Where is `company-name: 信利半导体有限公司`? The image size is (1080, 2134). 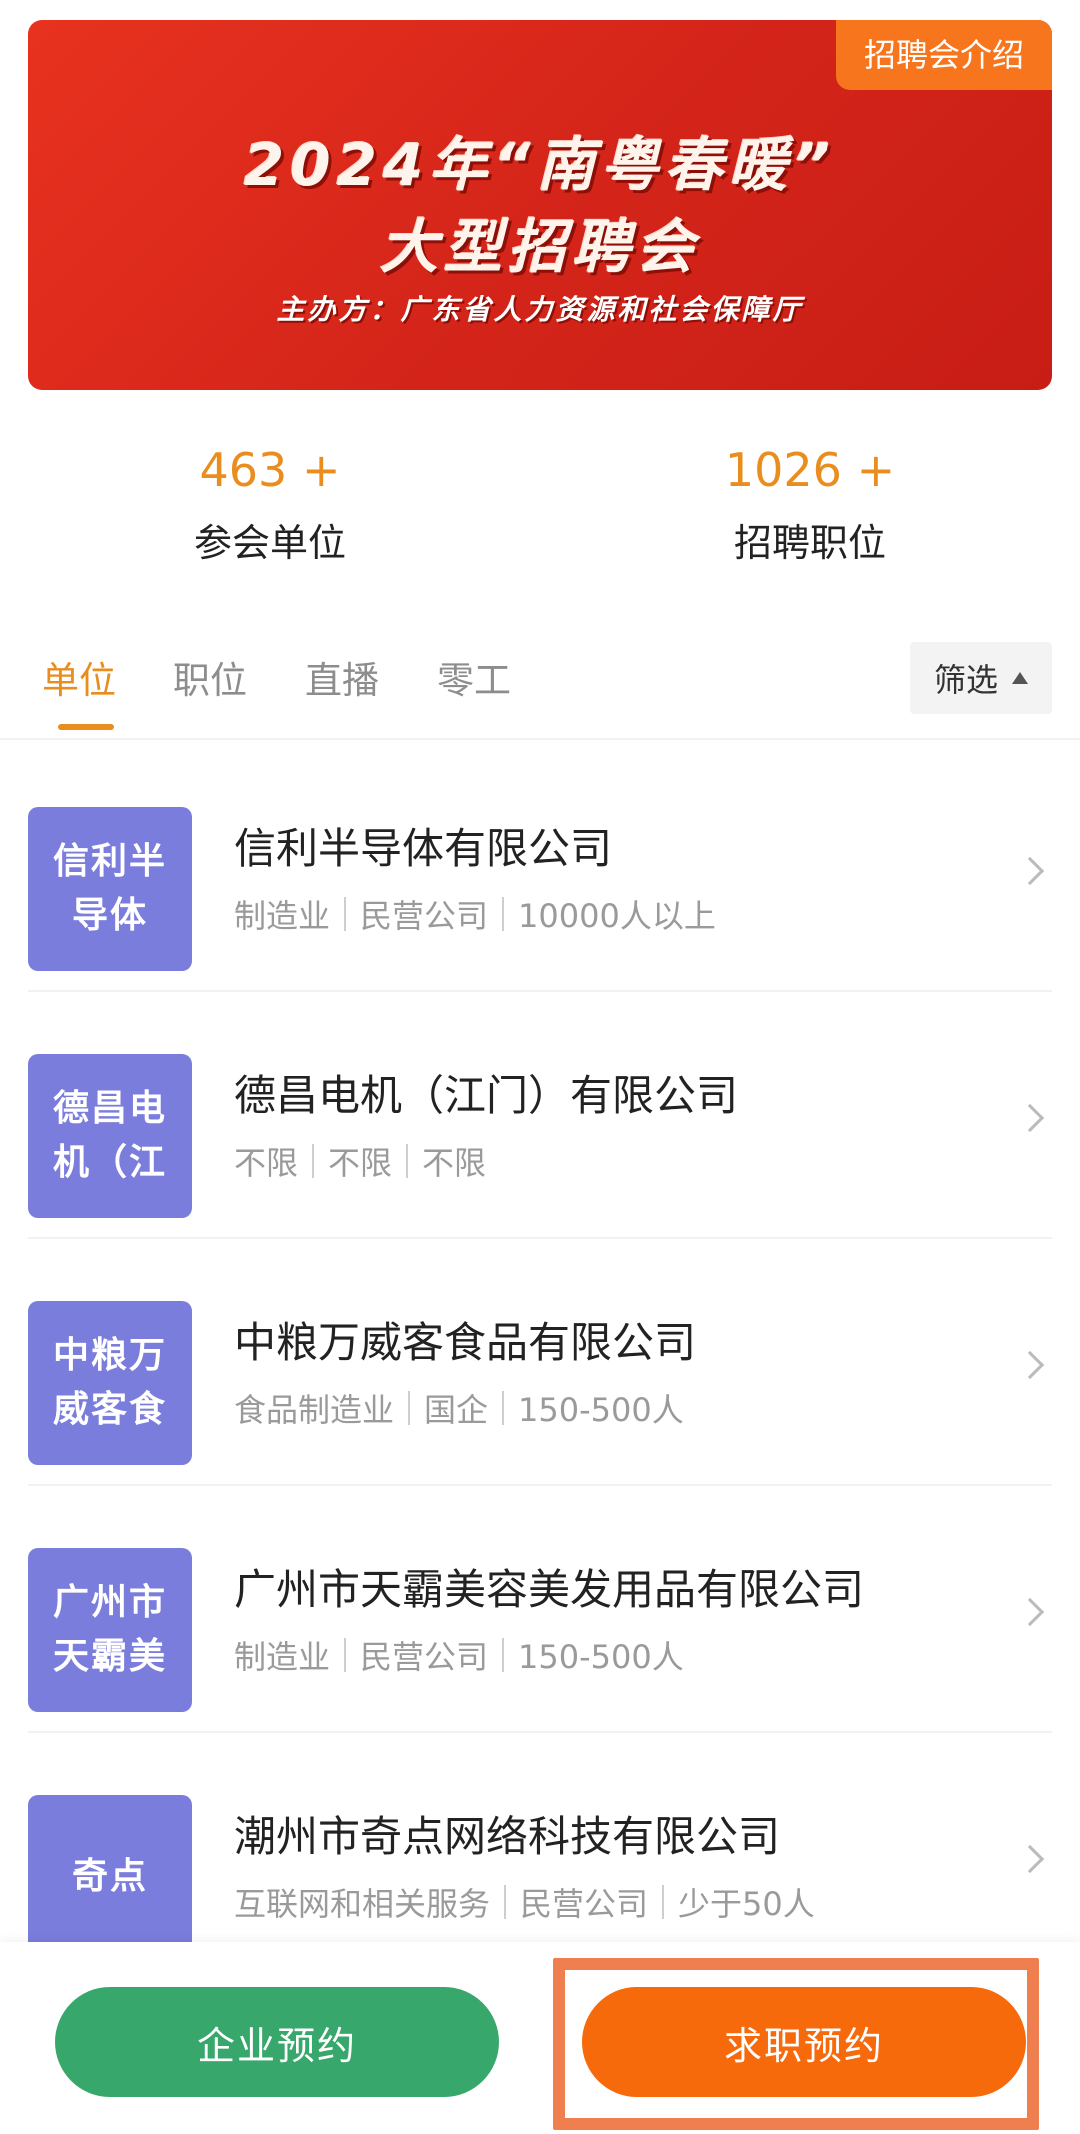
company-name: 信利半导体有限公司 is located at coordinates (423, 848).